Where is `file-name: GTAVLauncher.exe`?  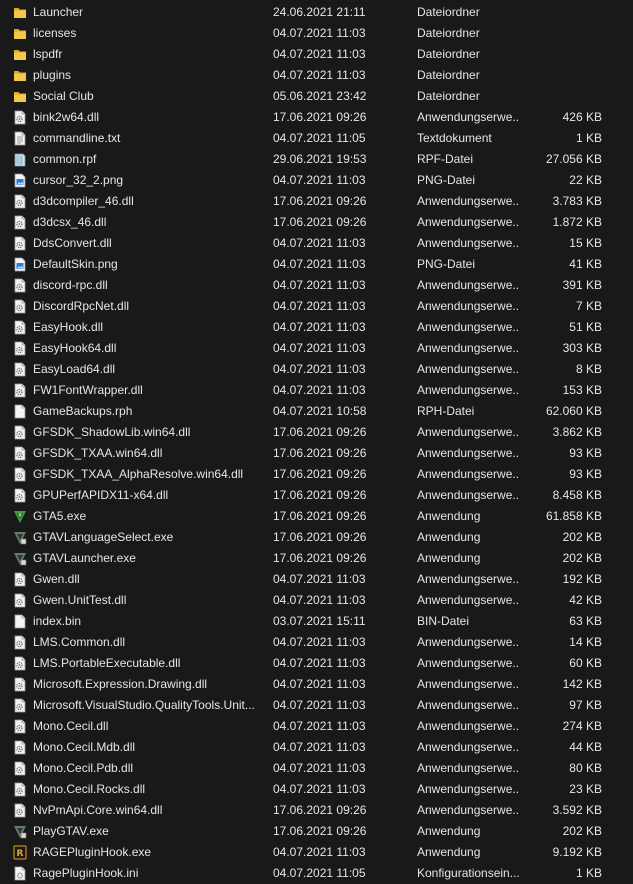
file-name: GTAVLauncher.exe is located at coordinates (149, 558).